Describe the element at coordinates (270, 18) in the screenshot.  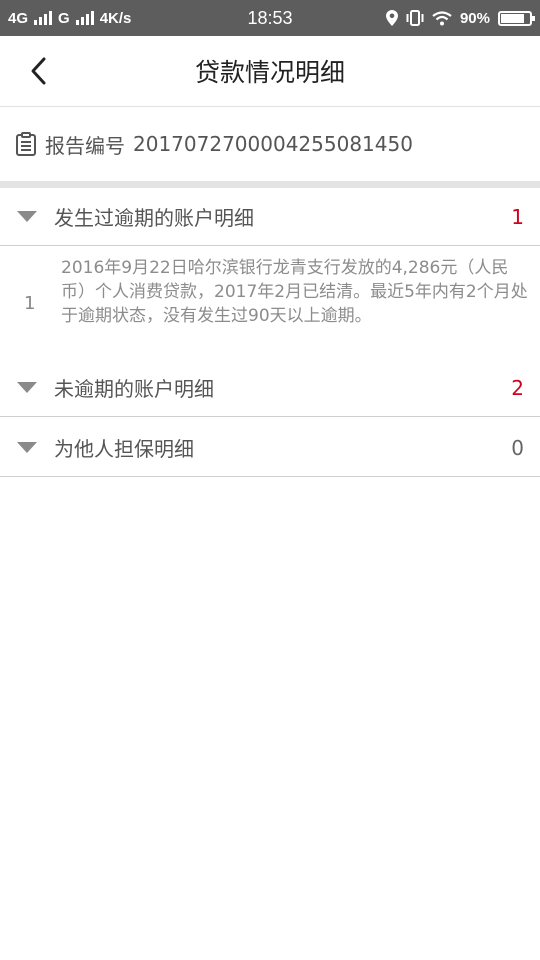
I see `status-bar: 4G G 4K/s 18:53 90%` at that location.